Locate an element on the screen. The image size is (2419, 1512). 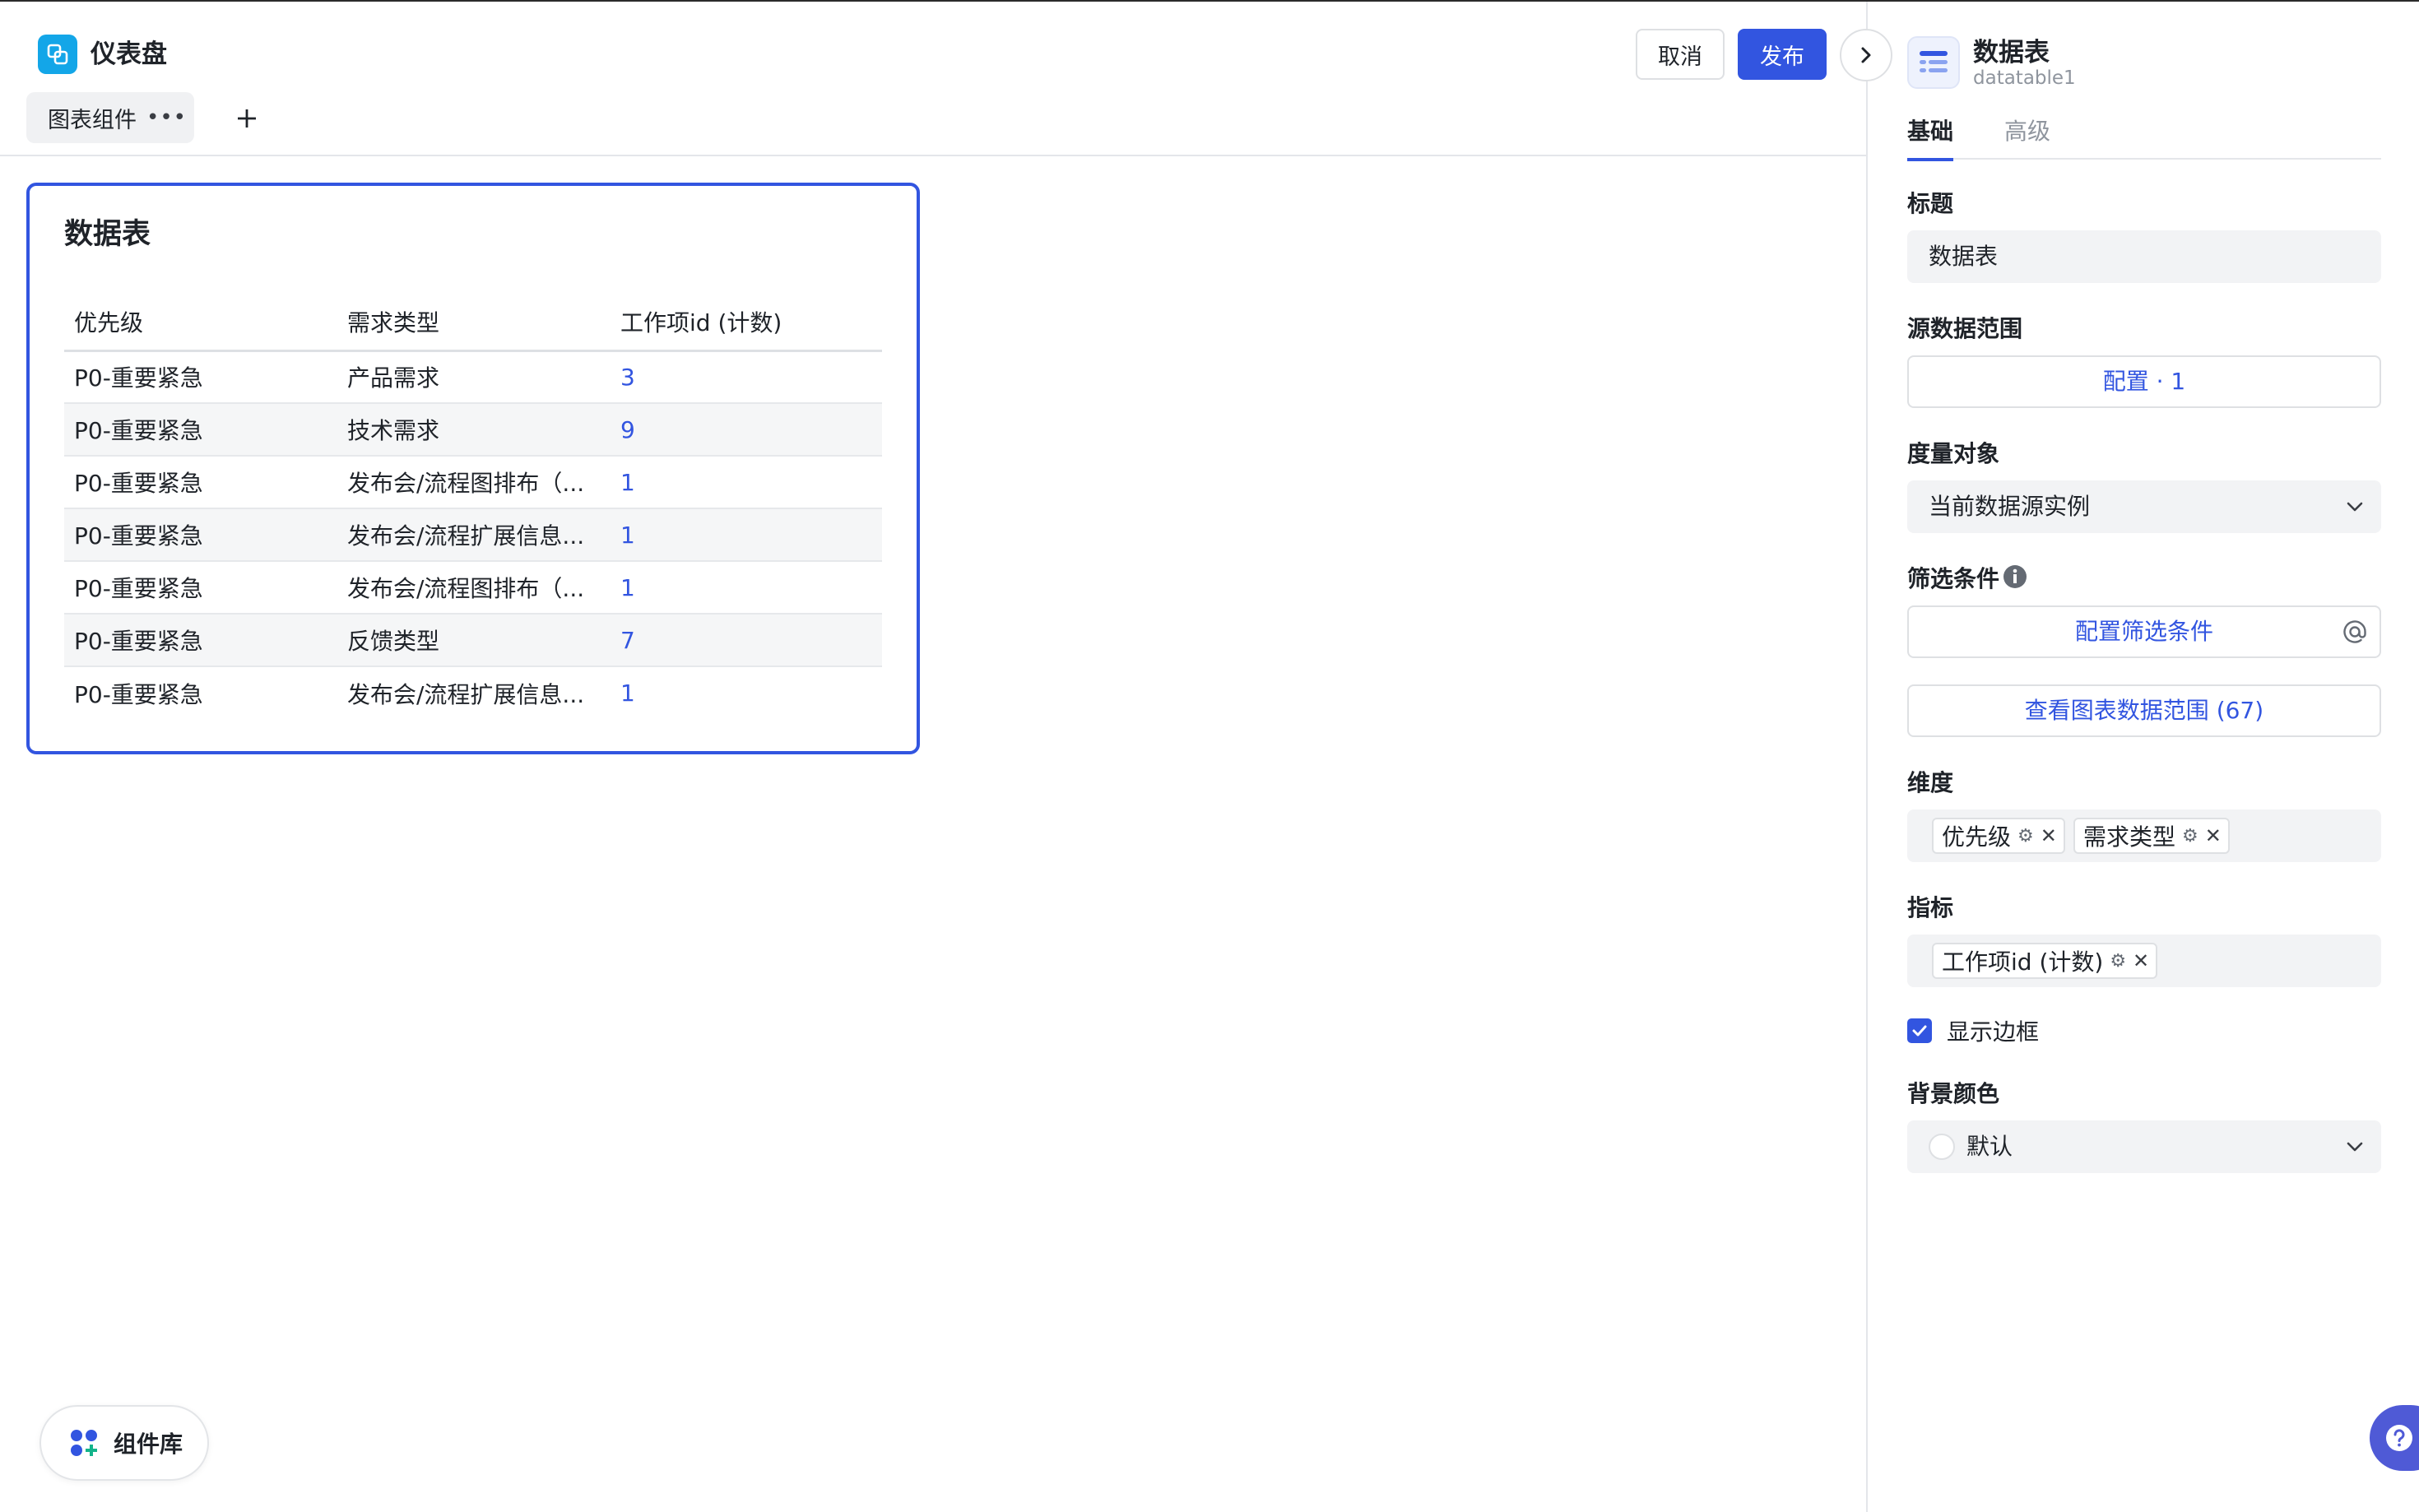
add-tab-button is located at coordinates (247, 118).